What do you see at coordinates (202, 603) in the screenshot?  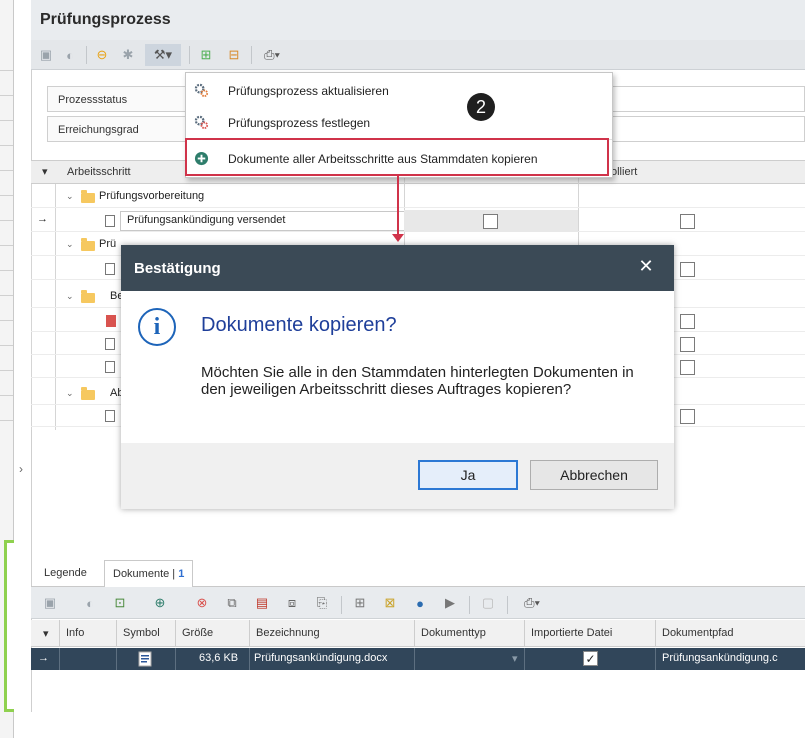 I see `delete-icon: ⊗` at bounding box center [202, 603].